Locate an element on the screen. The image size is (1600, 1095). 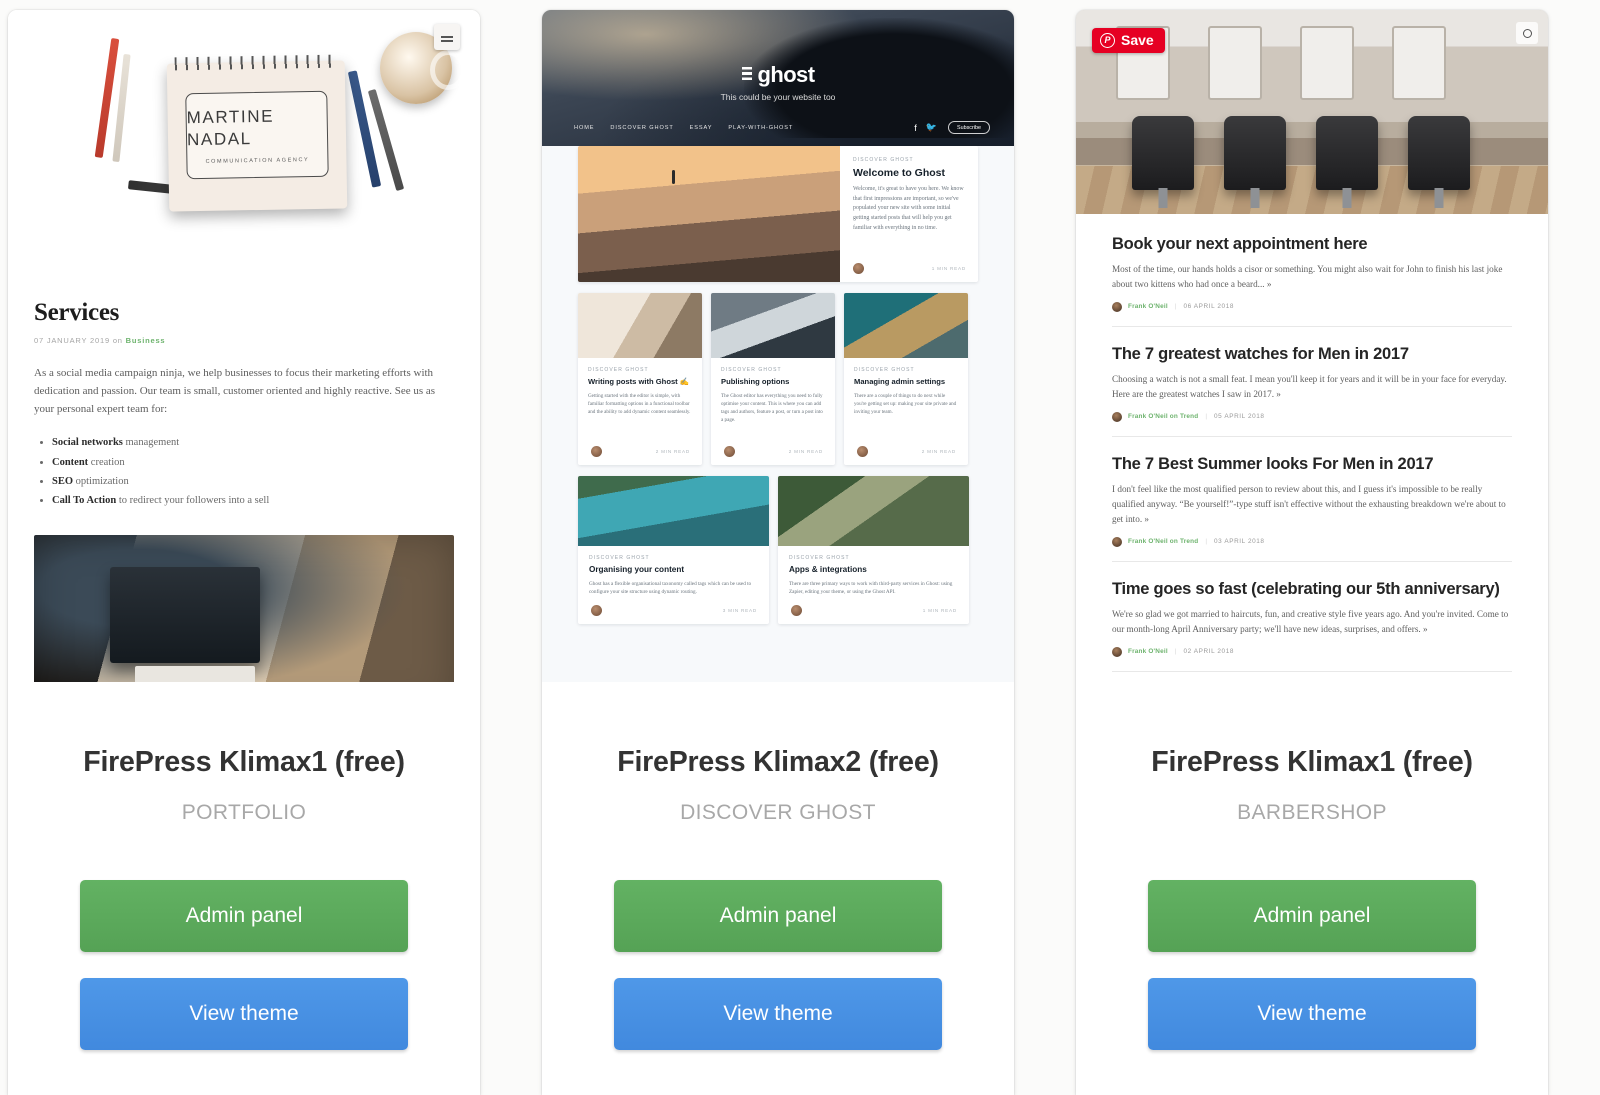
post-title: The 7 greatest watches for Men in 2017 is located at coordinates (1260, 353).